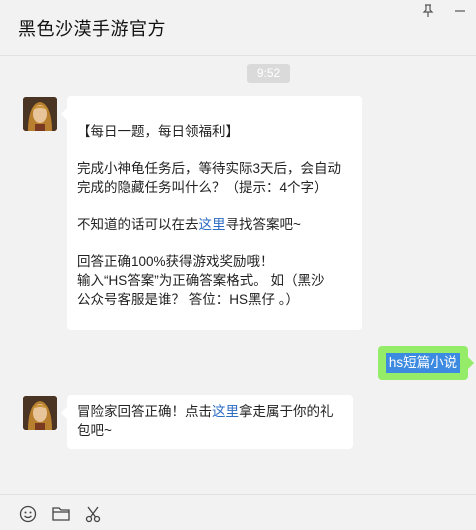 The image size is (476, 530). Describe the element at coordinates (201, 280) in the screenshot. I see `reward-line: 输入“HS答案”为正确答案格式。 如（黑沙` at that location.